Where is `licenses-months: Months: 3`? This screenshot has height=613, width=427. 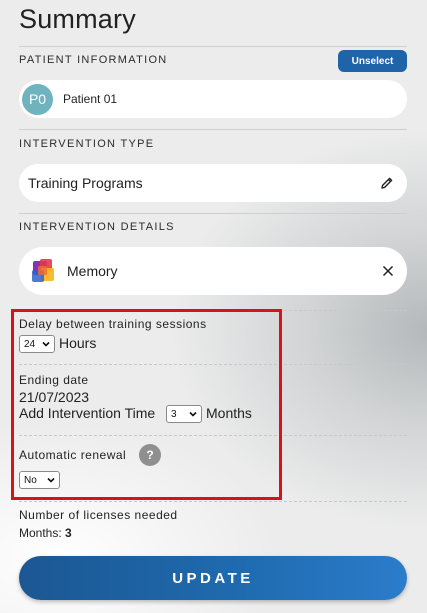
licenses-months: Months: 3 is located at coordinates (45, 533).